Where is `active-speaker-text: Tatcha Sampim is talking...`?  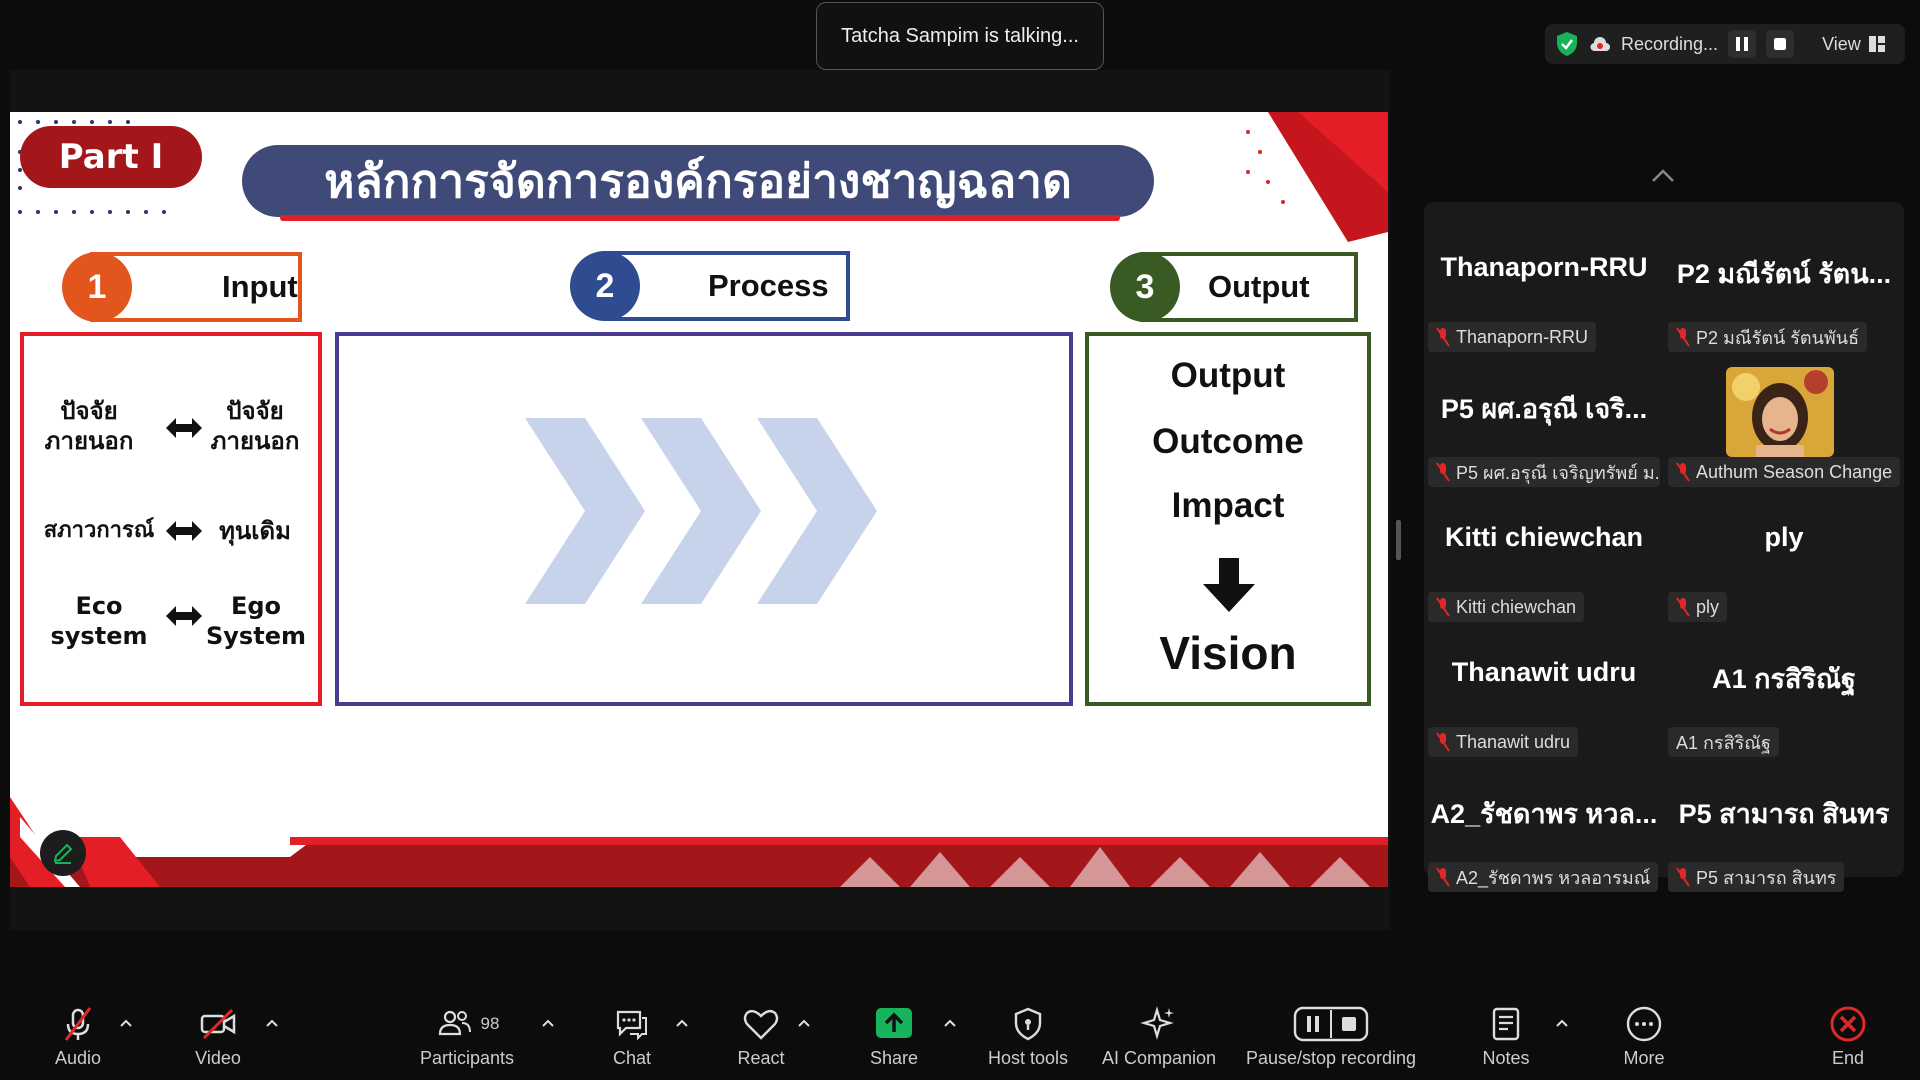 active-speaker-text: Tatcha Sampim is talking... is located at coordinates (960, 35).